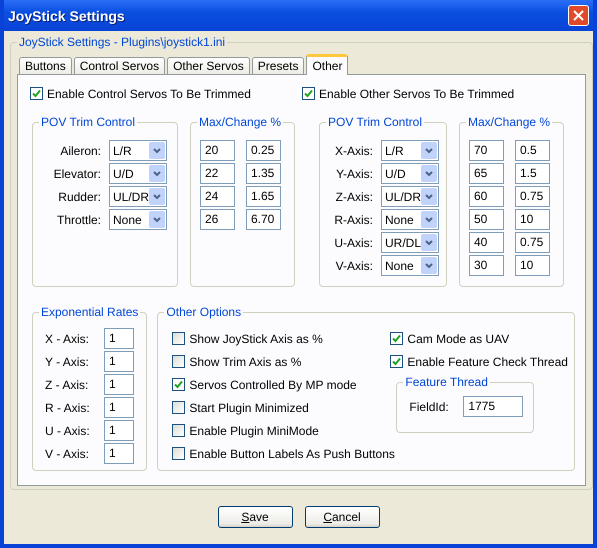  Describe the element at coordinates (263, 219) in the screenshot. I see `input-field: 6.70` at that location.